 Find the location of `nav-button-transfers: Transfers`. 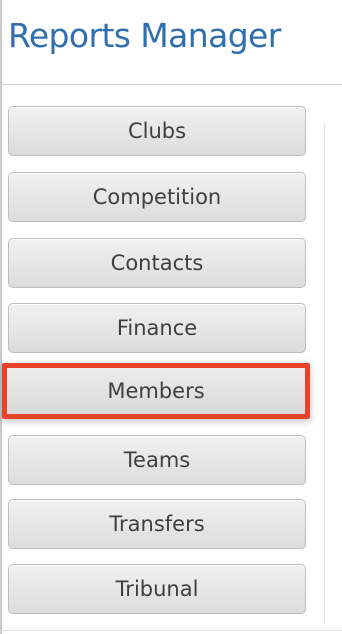

nav-button-transfers: Transfers is located at coordinates (157, 524).